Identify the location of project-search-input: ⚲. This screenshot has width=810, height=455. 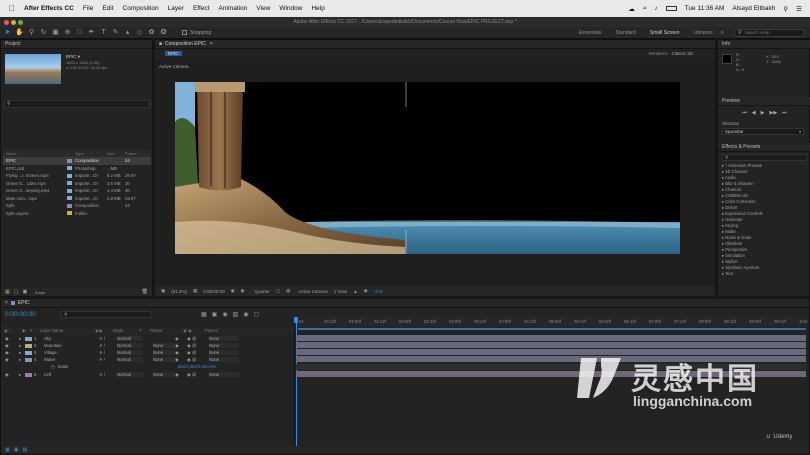
(77, 104).